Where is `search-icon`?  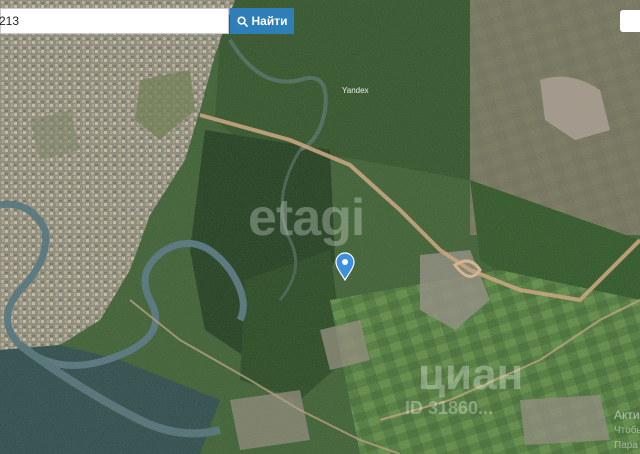 search-icon is located at coordinates (242, 21).